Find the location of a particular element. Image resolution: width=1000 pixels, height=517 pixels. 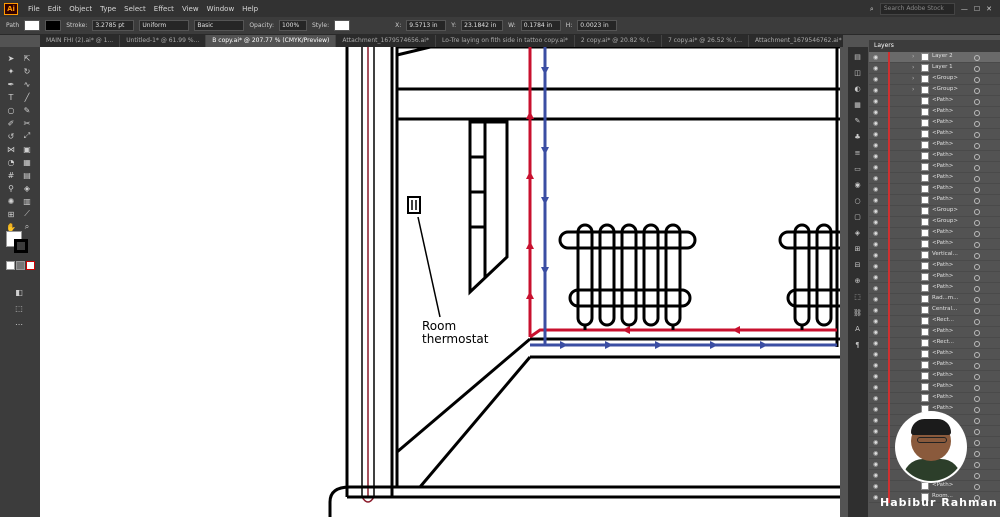

perspective-grid-icon: ▦ is located at coordinates (27, 162).